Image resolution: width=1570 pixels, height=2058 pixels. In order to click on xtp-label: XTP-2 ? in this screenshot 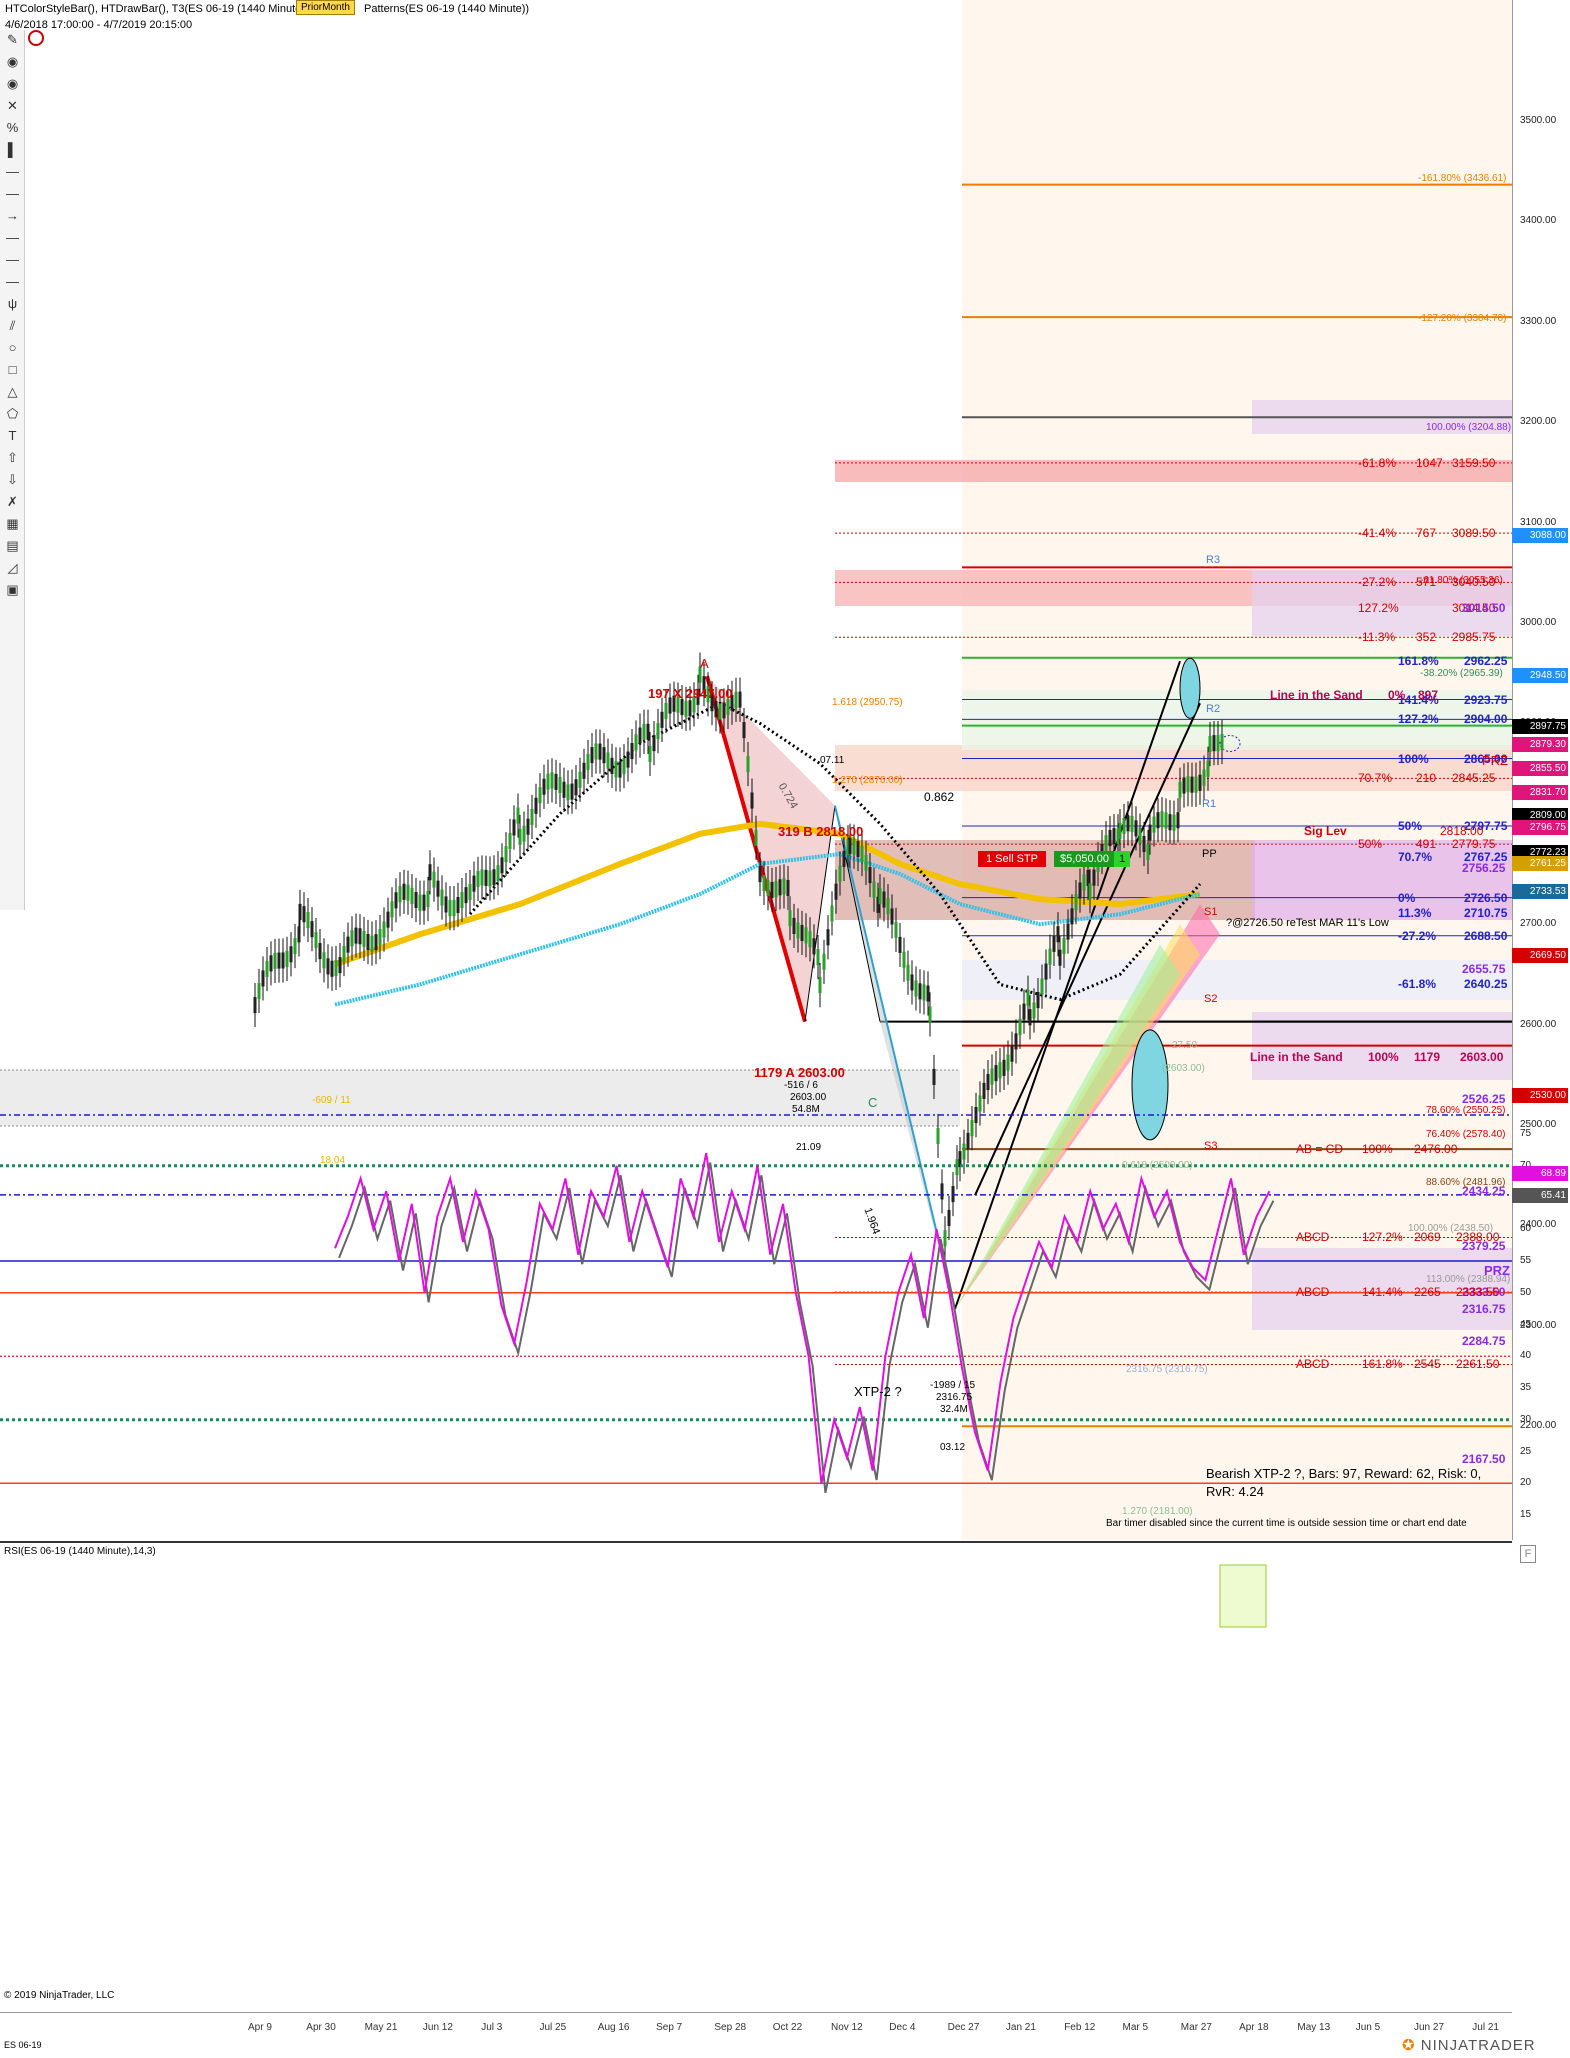, I will do `click(878, 1391)`.